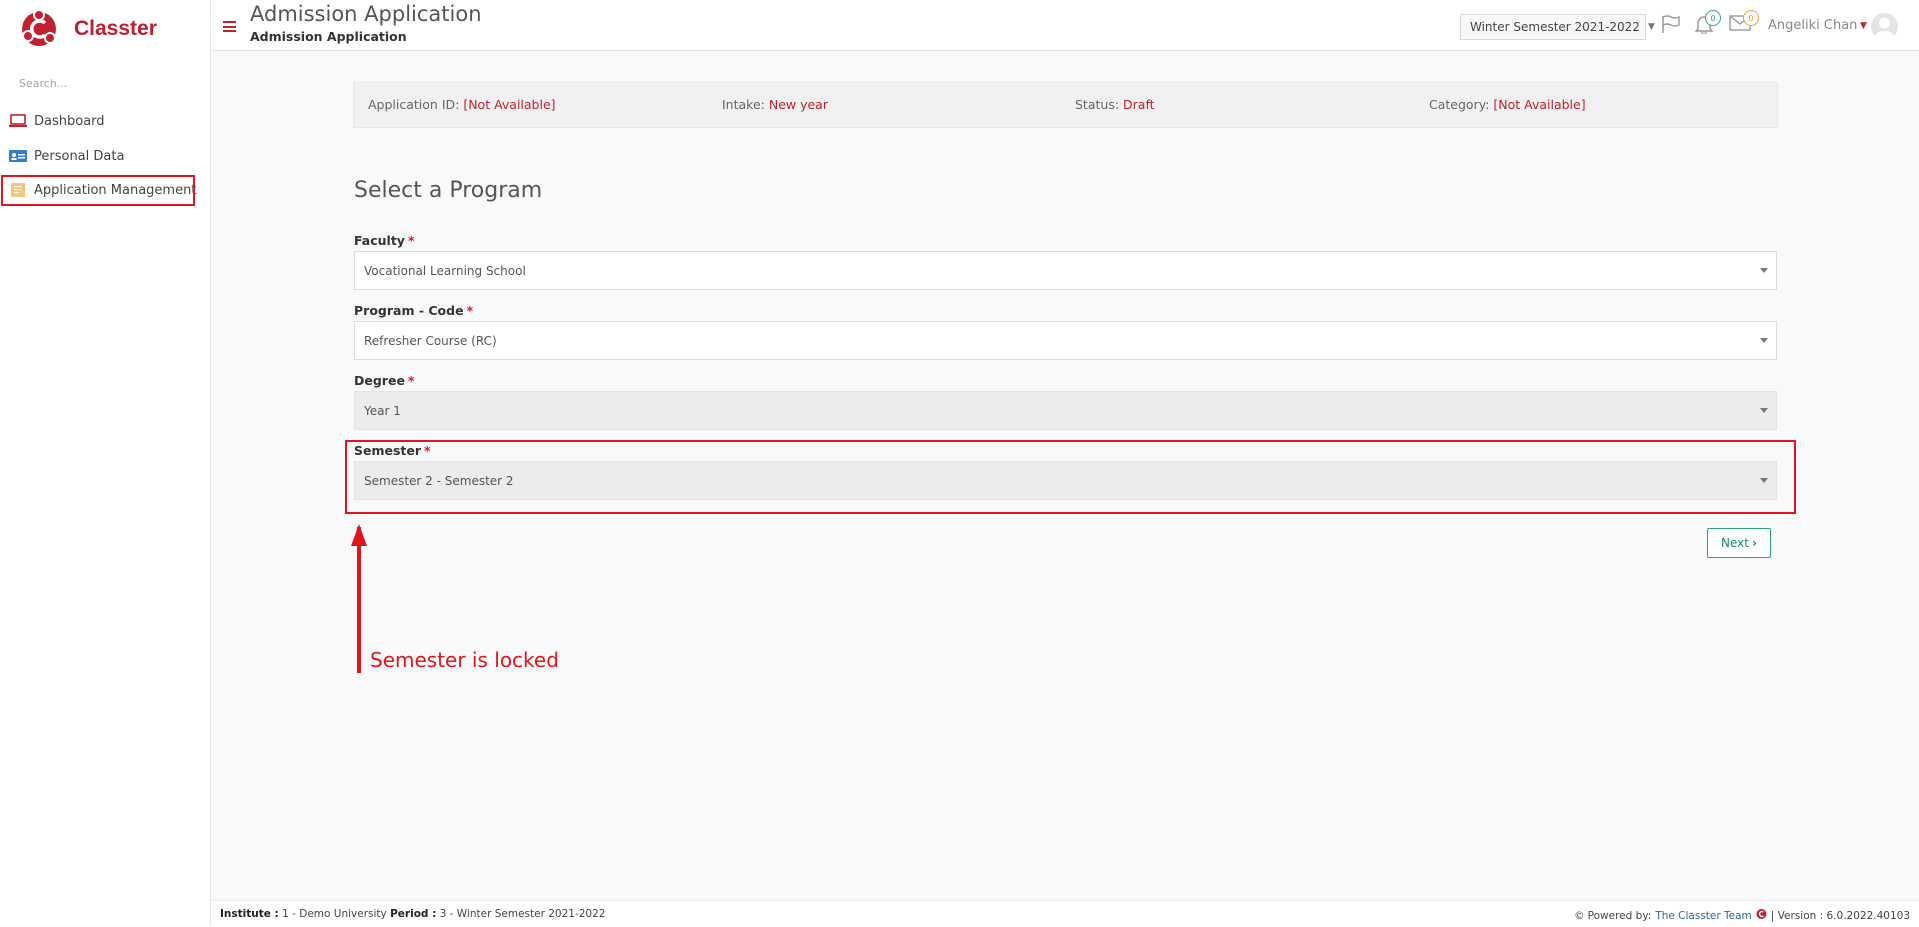  I want to click on sidebar-item-personal-data: Personal Data, so click(66, 156).